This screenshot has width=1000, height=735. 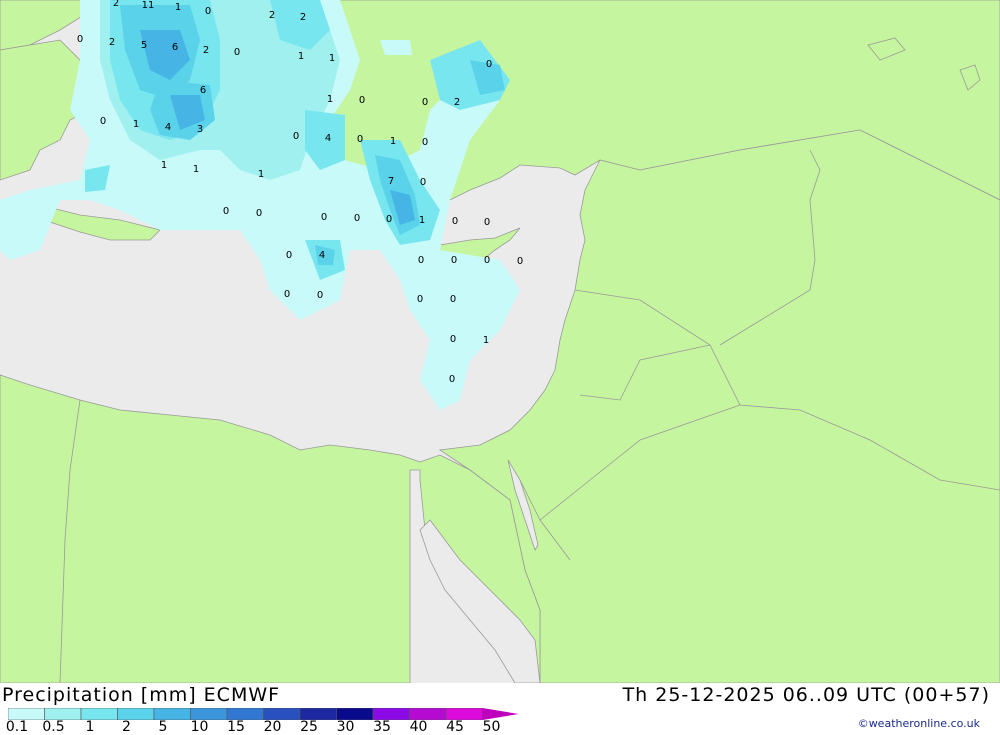 I want to click on value-label: 5, so click(x=144, y=45).